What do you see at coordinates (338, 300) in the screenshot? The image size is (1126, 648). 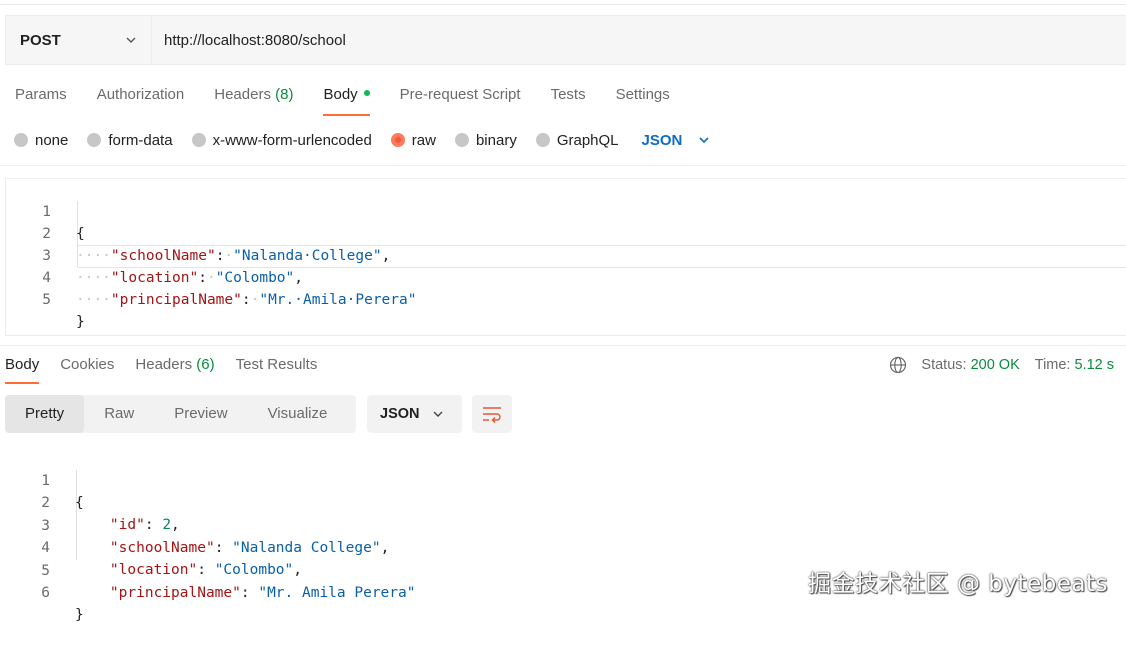 I see `json-value: "Mr.·Amila·Perera"` at bounding box center [338, 300].